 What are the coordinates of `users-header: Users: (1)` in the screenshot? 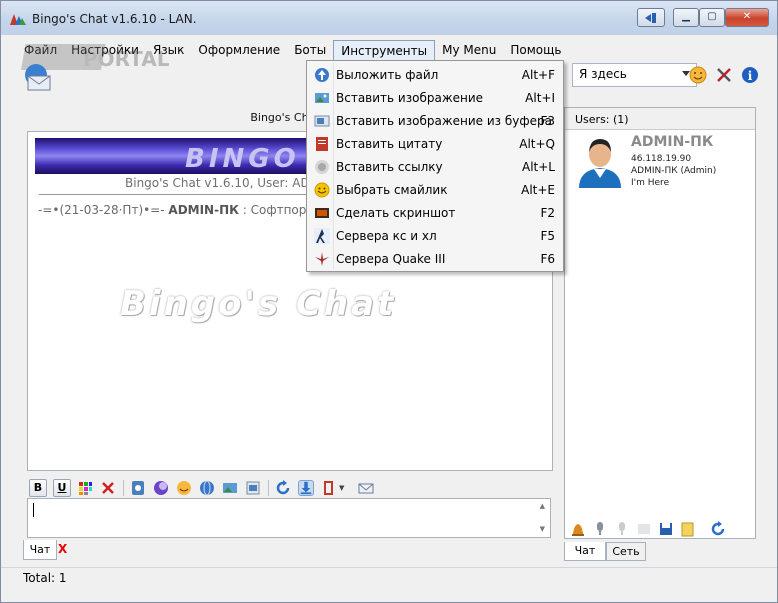 It's located at (660, 119).